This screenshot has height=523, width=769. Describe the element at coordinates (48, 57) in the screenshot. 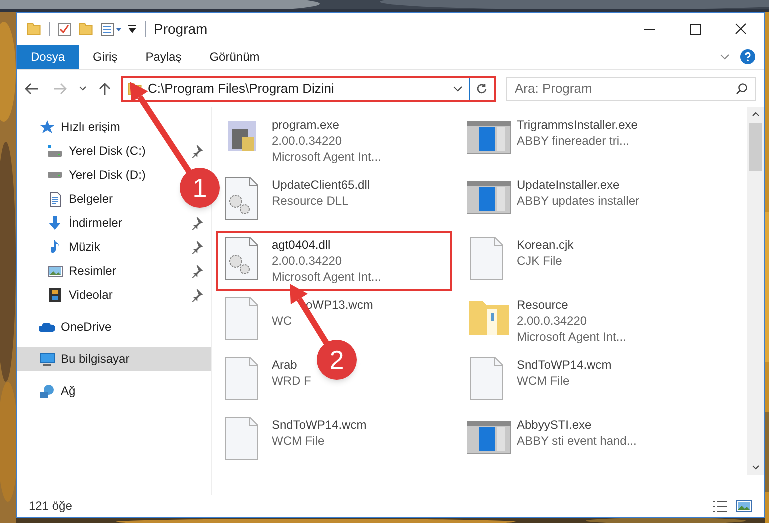

I see `ribbon-tab: Dosya` at that location.